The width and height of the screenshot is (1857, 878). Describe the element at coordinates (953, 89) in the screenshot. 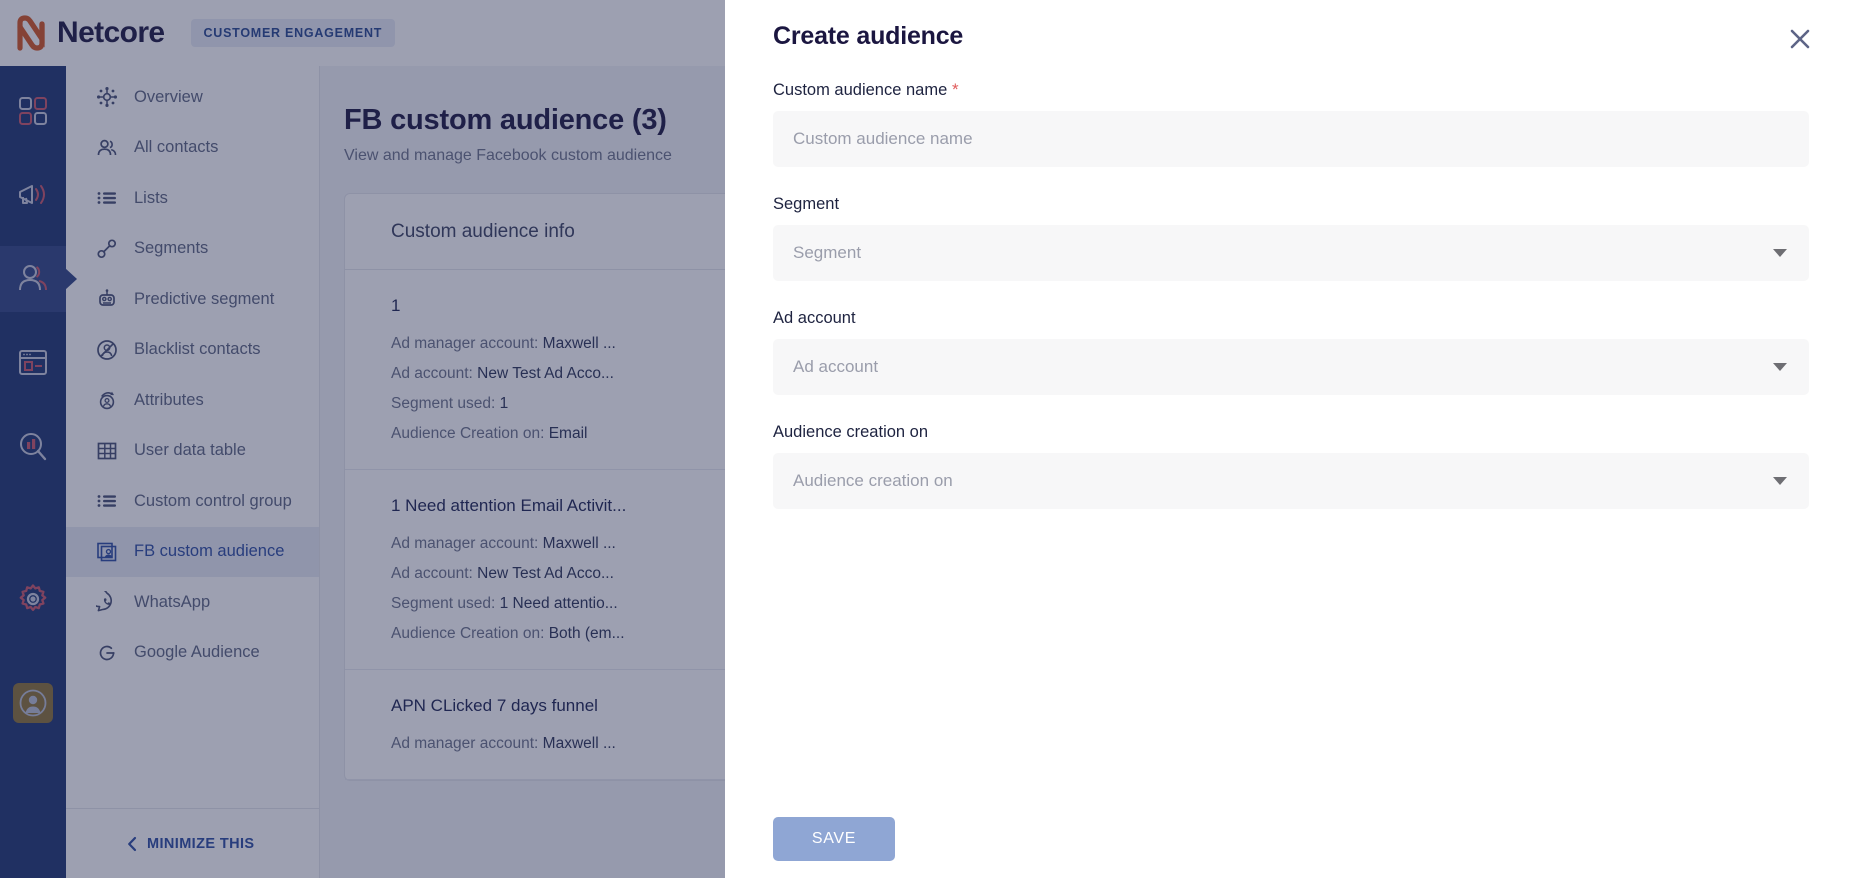

I see `required-asterisk: *` at that location.